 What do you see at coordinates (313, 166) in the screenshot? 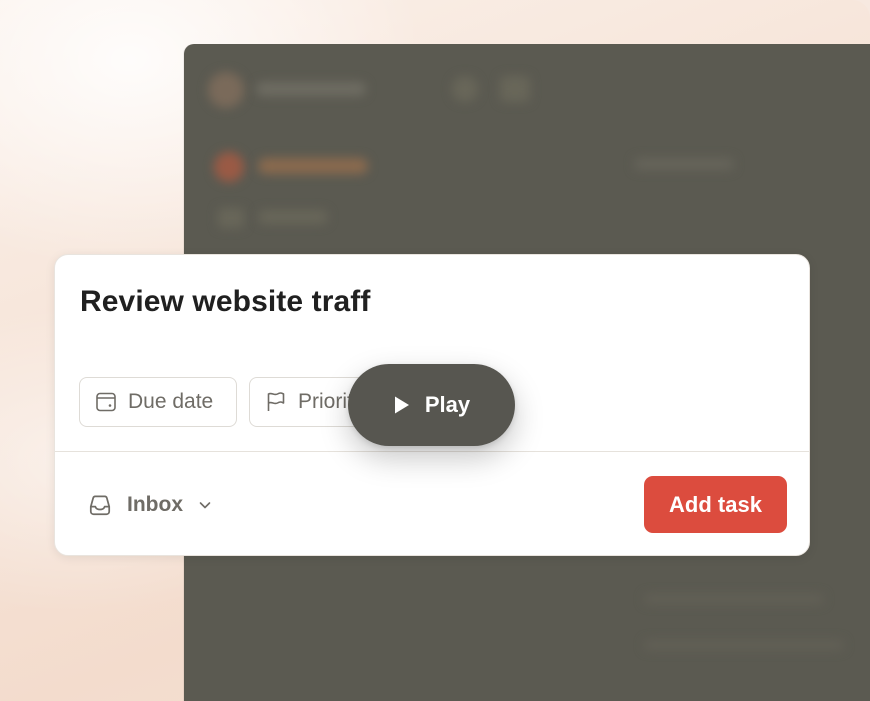
I see `blurred-add-task-label` at bounding box center [313, 166].